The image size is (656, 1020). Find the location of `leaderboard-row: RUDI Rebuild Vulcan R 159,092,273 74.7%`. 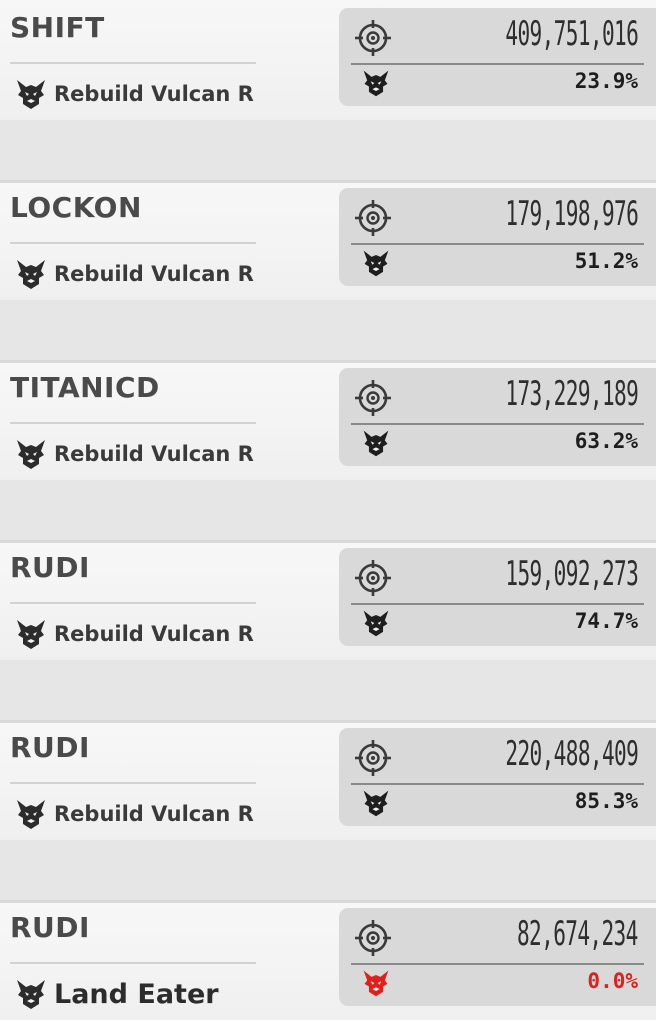

leaderboard-row: RUDI Rebuild Vulcan R 159,092,273 74.7% is located at coordinates (328, 600).